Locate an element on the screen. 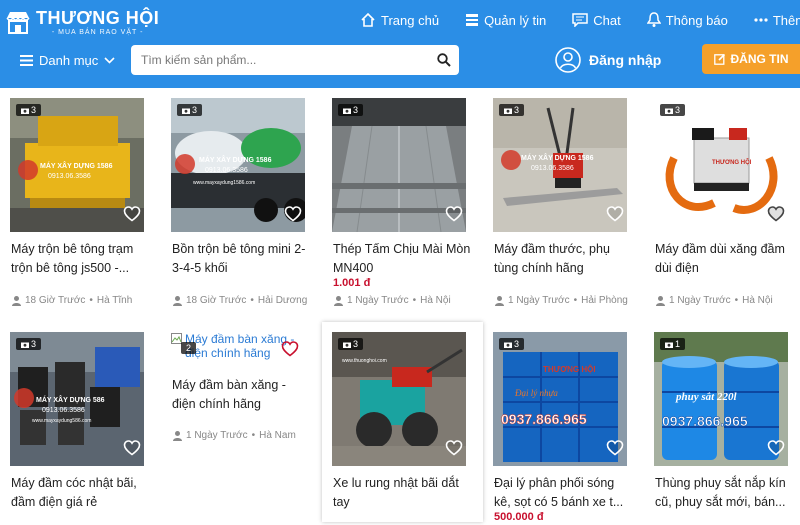 The height and width of the screenshot is (525, 800). product-meta: 18 Giờ Trước • Hải Dương is located at coordinates (239, 300).